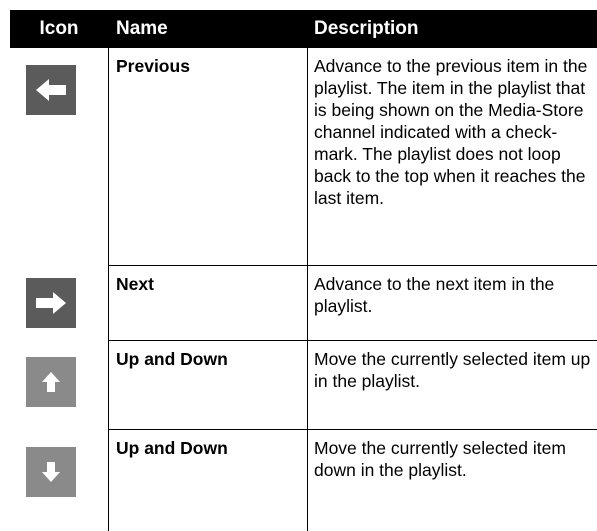 The width and height of the screenshot is (597, 531). What do you see at coordinates (51, 90) in the screenshot?
I see `arrow-left-icon` at bounding box center [51, 90].